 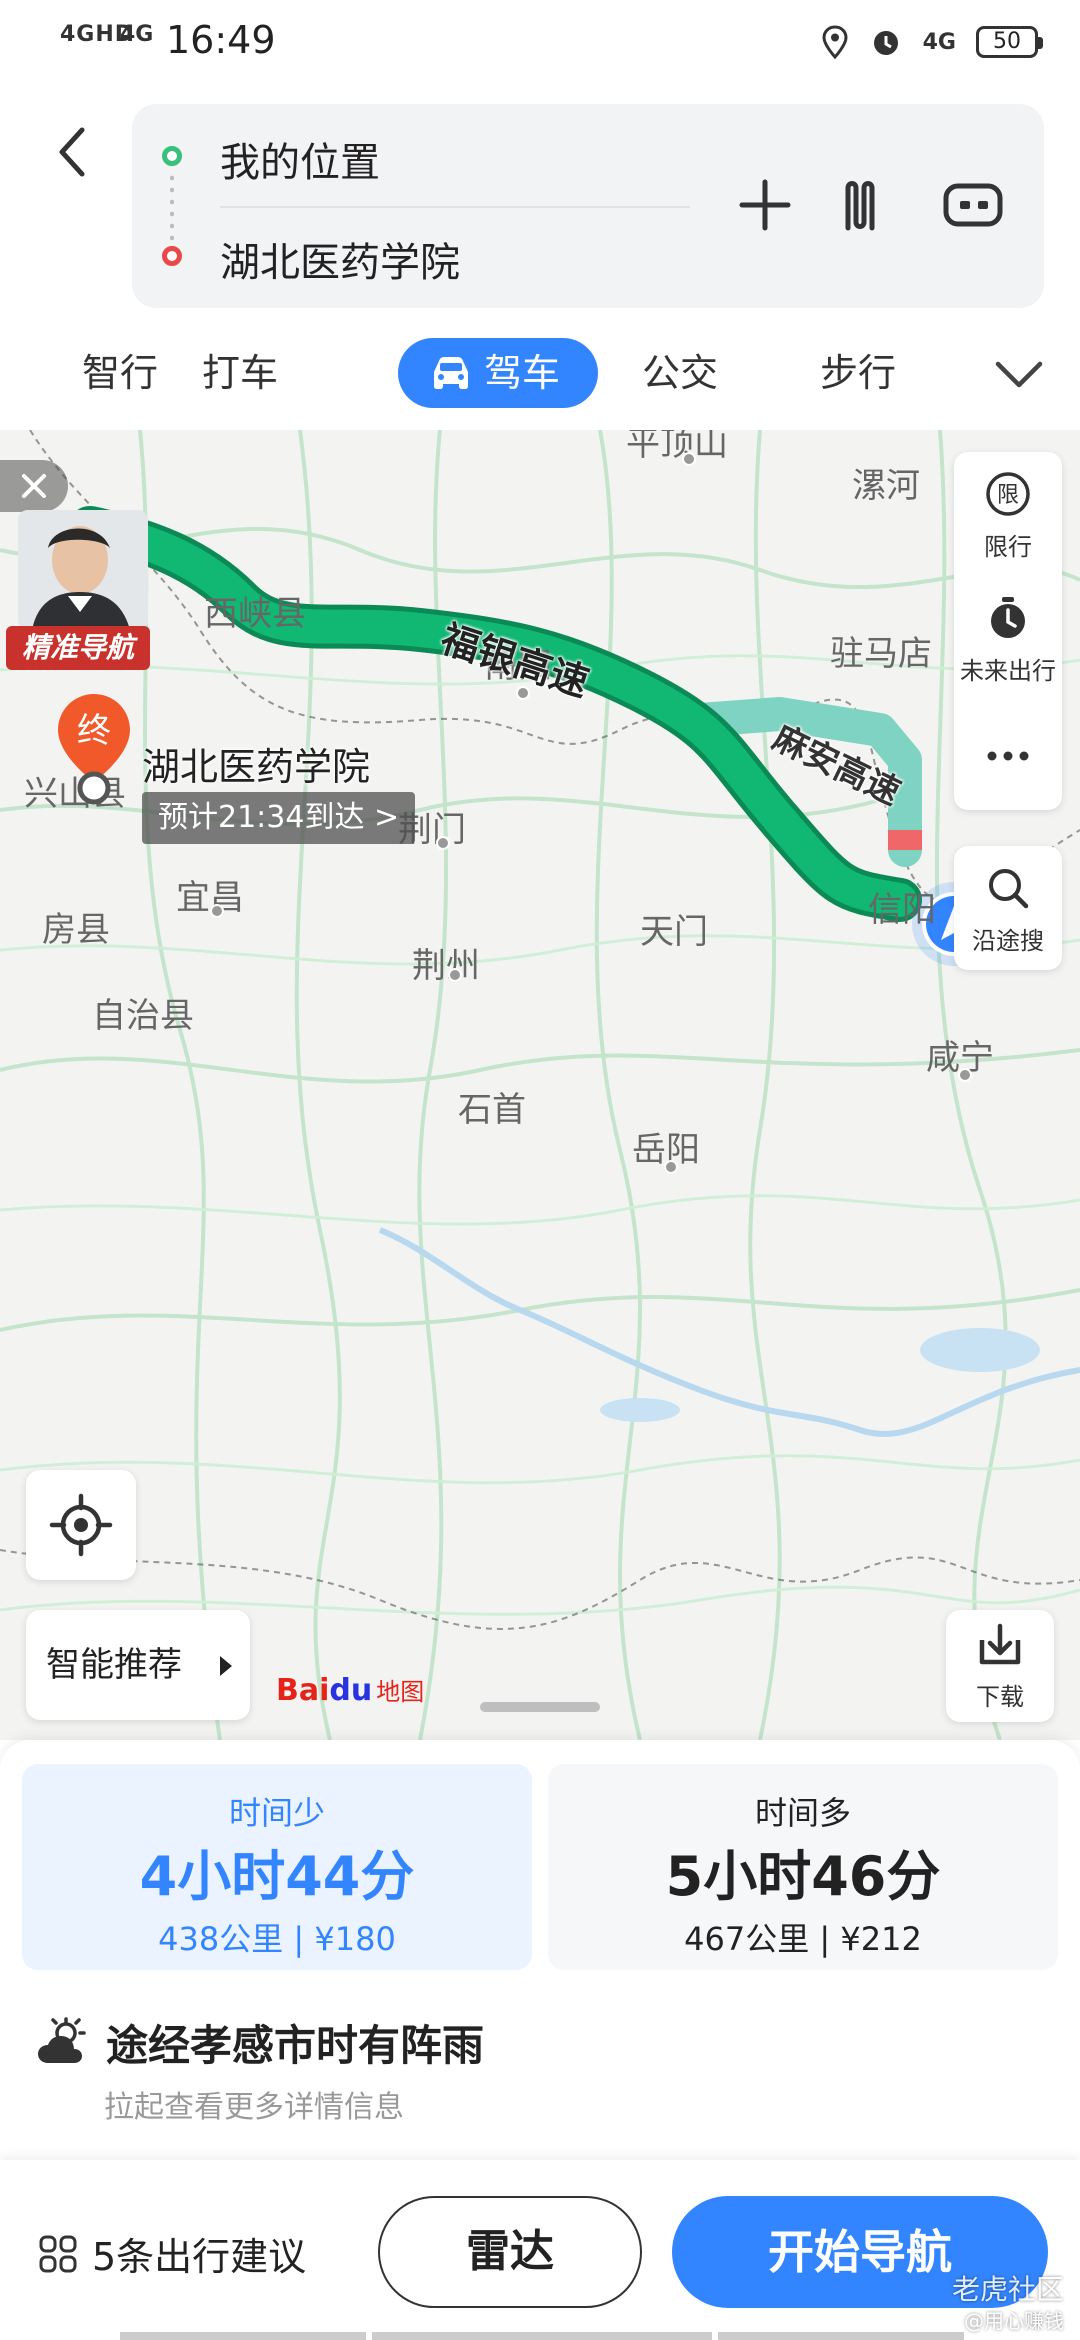 What do you see at coordinates (1009, 42) in the screenshot?
I see `battery-icon: 50` at bounding box center [1009, 42].